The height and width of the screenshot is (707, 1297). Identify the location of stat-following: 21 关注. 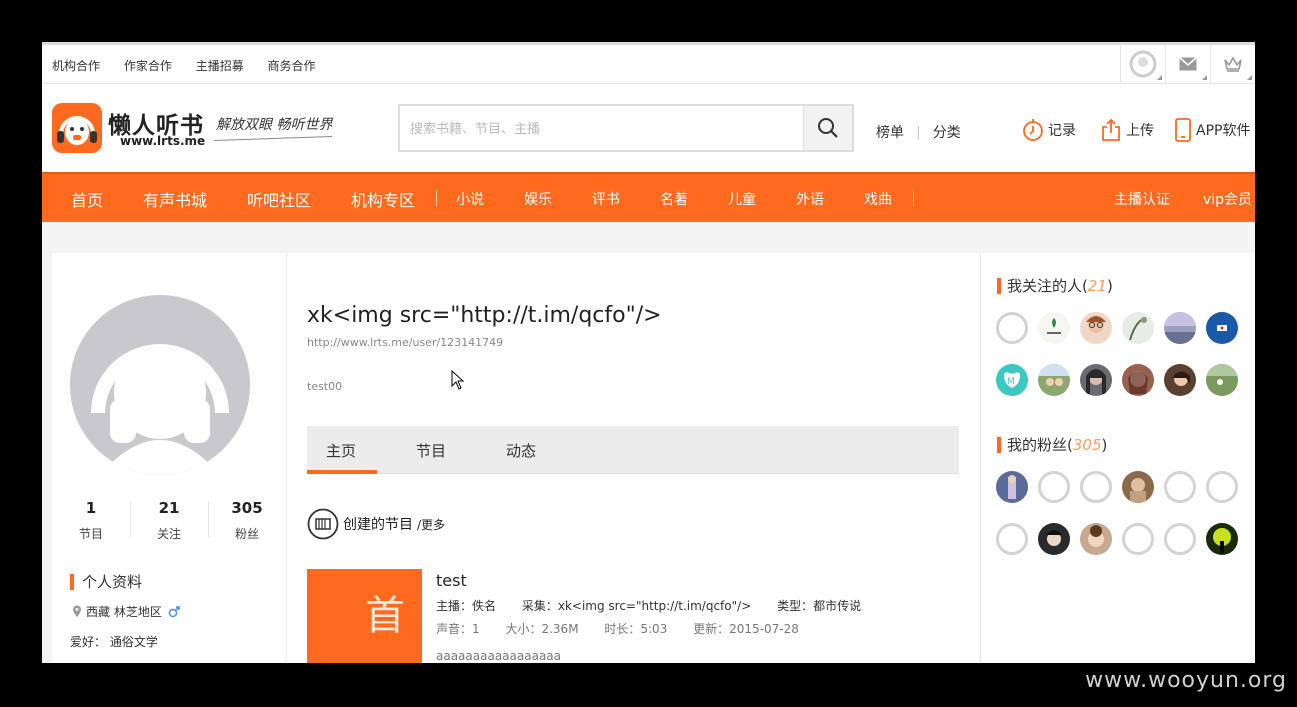
(169, 520).